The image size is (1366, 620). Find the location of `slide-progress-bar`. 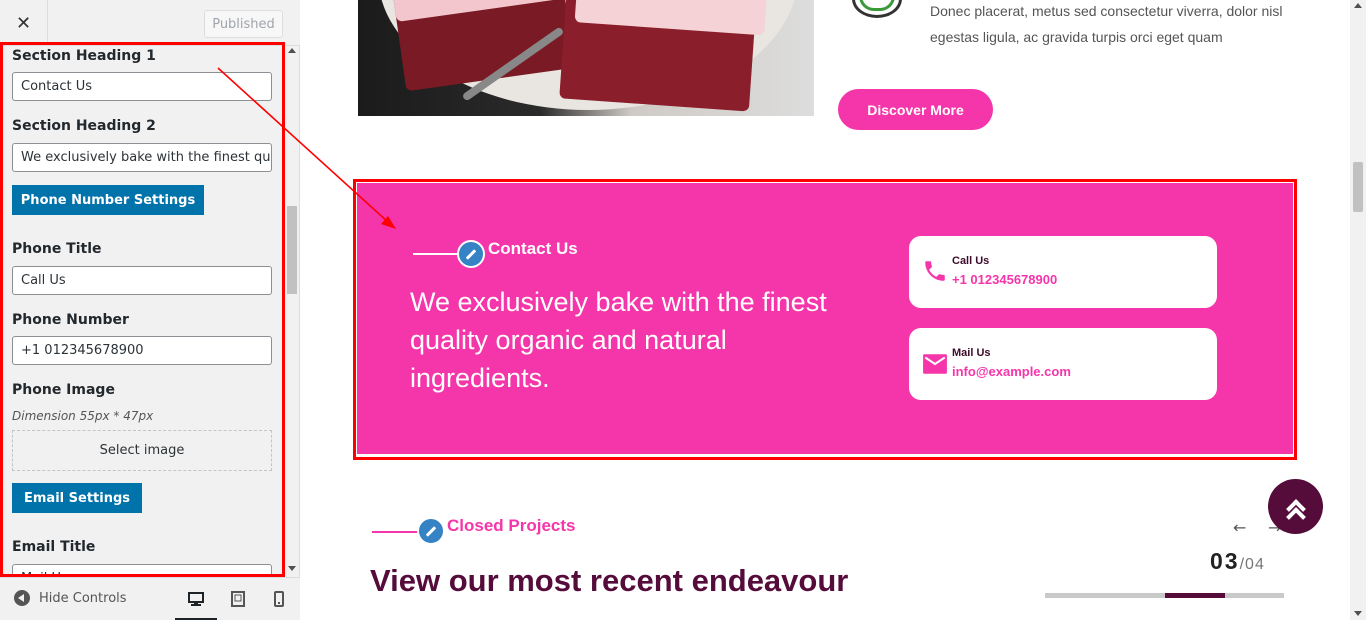

slide-progress-bar is located at coordinates (1164, 595).